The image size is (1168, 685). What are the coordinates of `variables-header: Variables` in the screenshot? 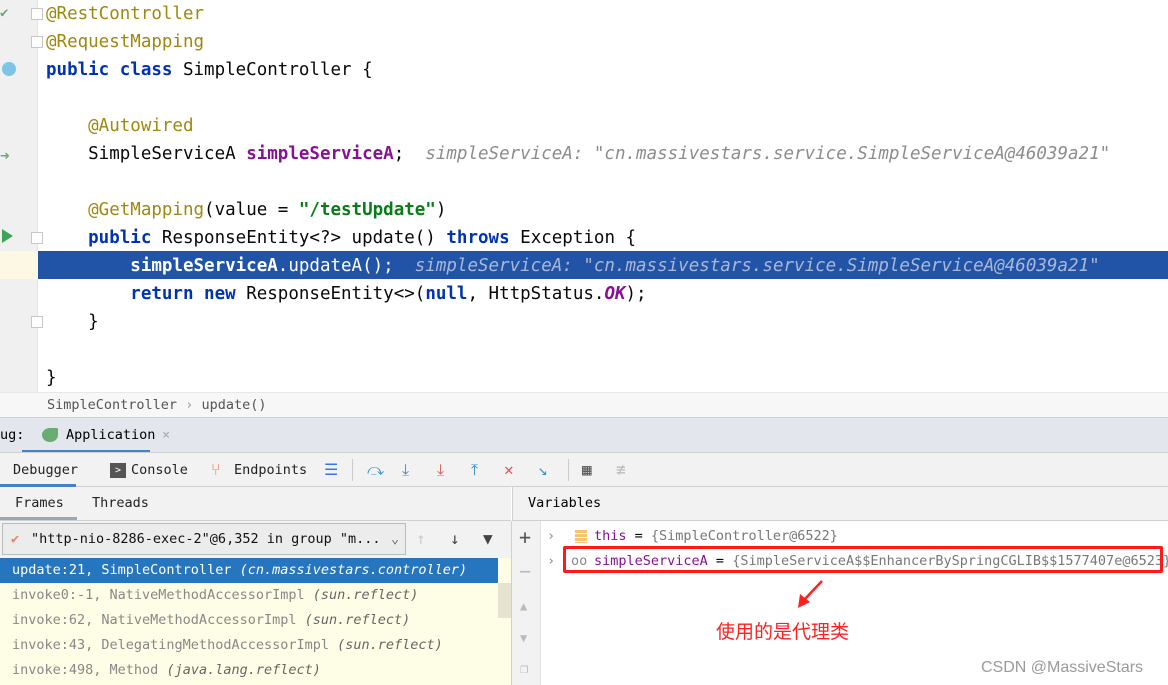 It's located at (840, 504).